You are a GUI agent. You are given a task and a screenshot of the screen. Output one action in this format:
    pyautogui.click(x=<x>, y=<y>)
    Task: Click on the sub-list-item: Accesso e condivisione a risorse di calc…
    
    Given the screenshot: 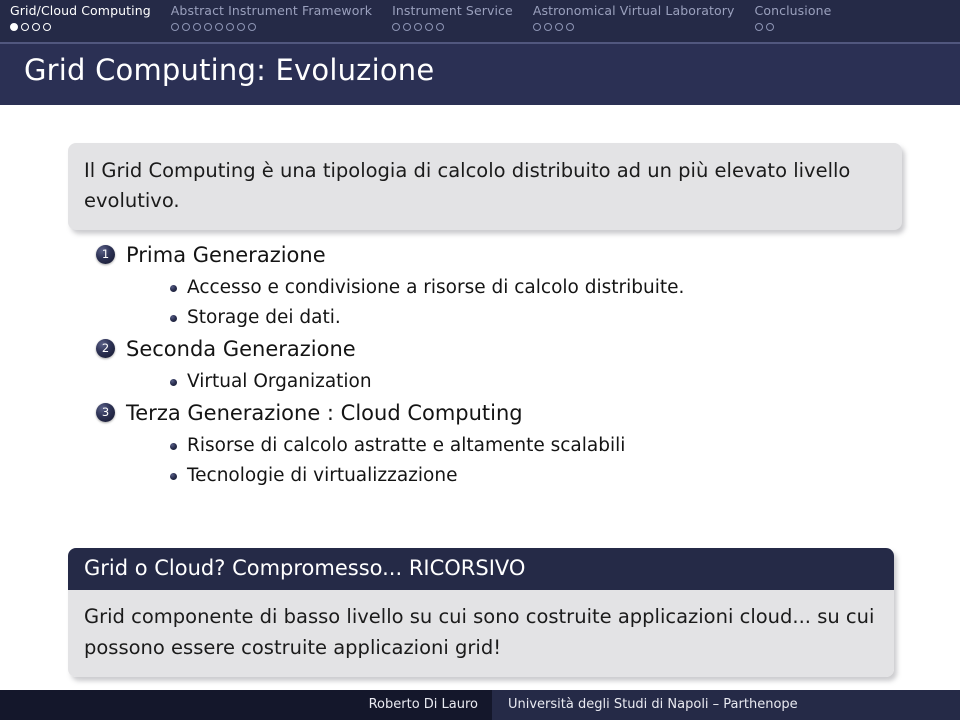 What is the action you would take?
    pyautogui.click(x=480, y=288)
    